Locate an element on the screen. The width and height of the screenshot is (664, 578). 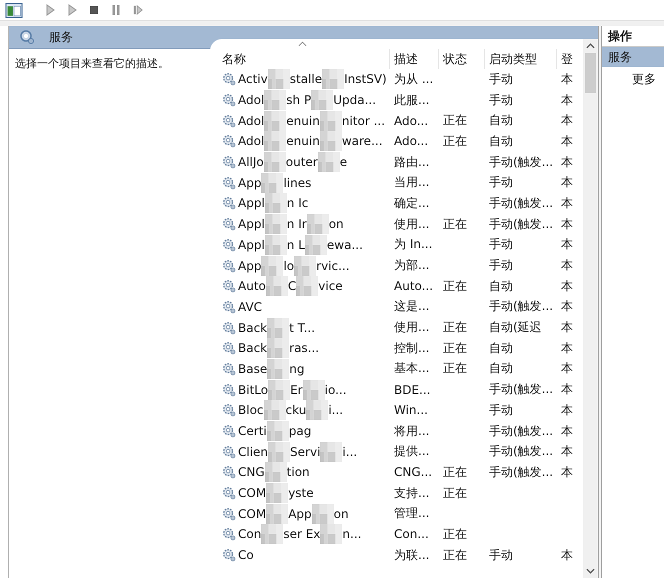
scroll-up-icon is located at coordinates (590, 46).